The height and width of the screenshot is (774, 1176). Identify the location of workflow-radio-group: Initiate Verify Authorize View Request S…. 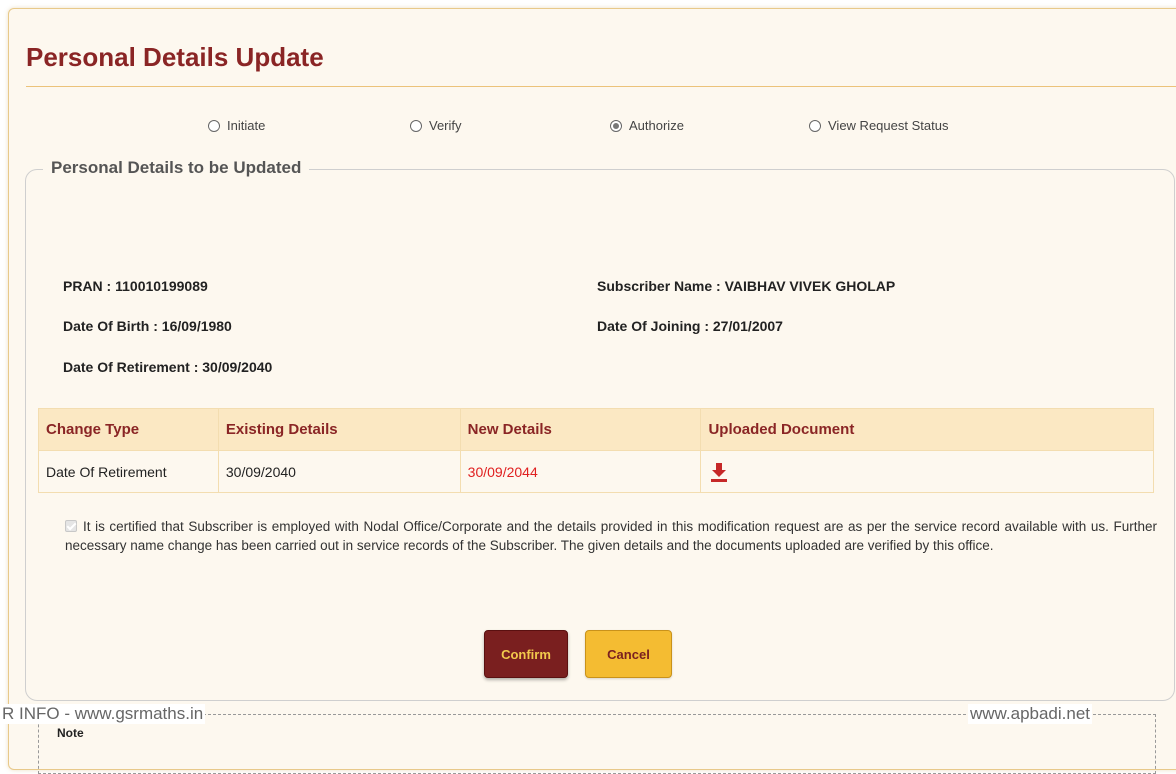
(588, 128).